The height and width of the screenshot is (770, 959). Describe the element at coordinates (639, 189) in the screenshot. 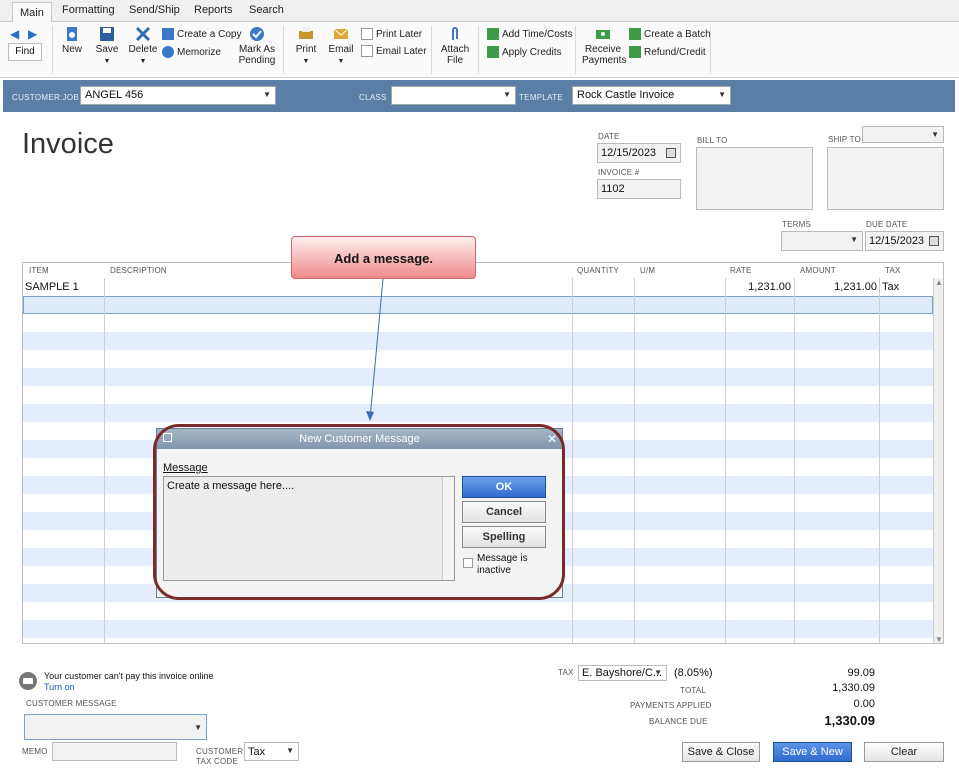

I see `invoice-number-field: 1102` at that location.